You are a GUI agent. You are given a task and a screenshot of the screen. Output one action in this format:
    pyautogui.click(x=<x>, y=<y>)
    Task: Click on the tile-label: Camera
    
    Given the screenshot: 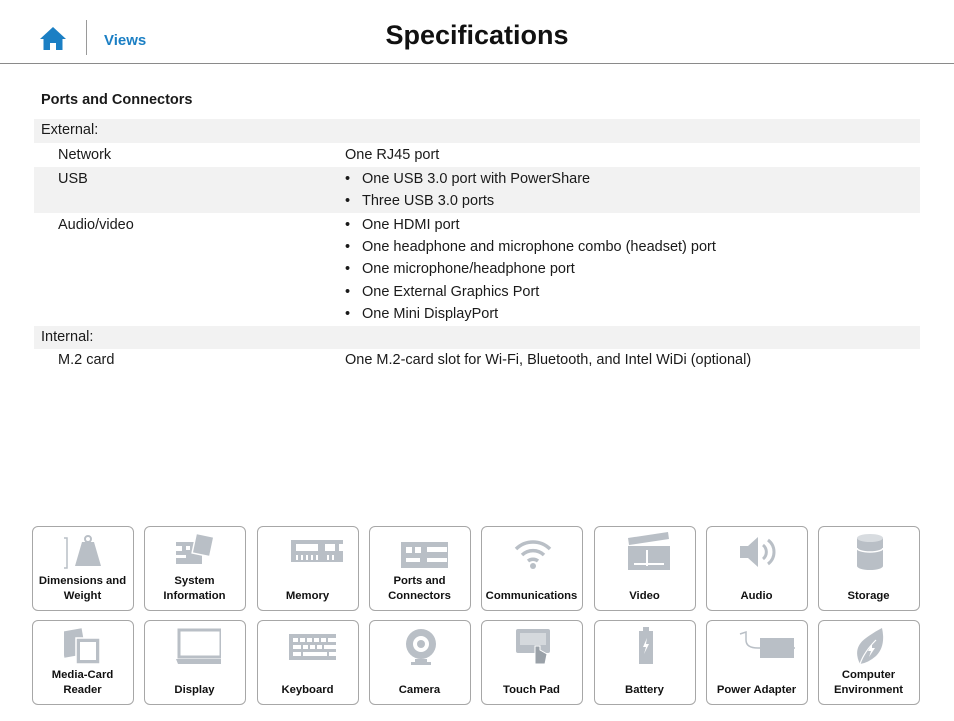 What is the action you would take?
    pyautogui.click(x=419, y=690)
    